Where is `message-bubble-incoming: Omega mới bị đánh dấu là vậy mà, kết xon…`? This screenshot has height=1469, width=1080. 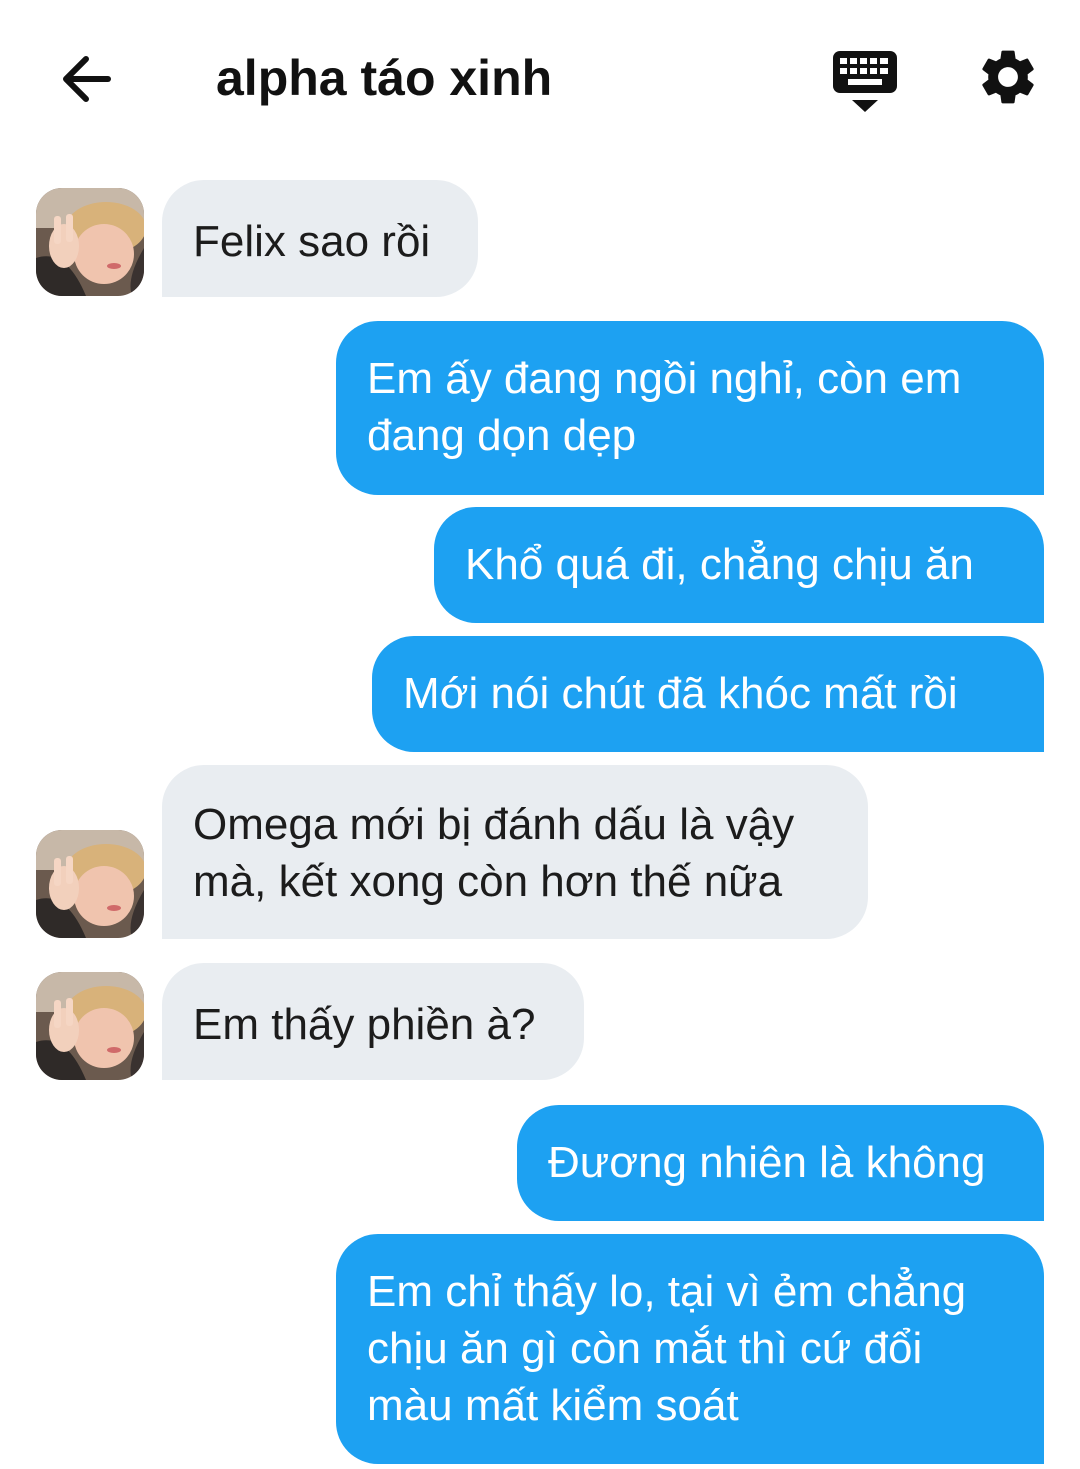 message-bubble-incoming: Omega mới bị đánh dấu là vậy mà, kết xon… is located at coordinates (515, 852).